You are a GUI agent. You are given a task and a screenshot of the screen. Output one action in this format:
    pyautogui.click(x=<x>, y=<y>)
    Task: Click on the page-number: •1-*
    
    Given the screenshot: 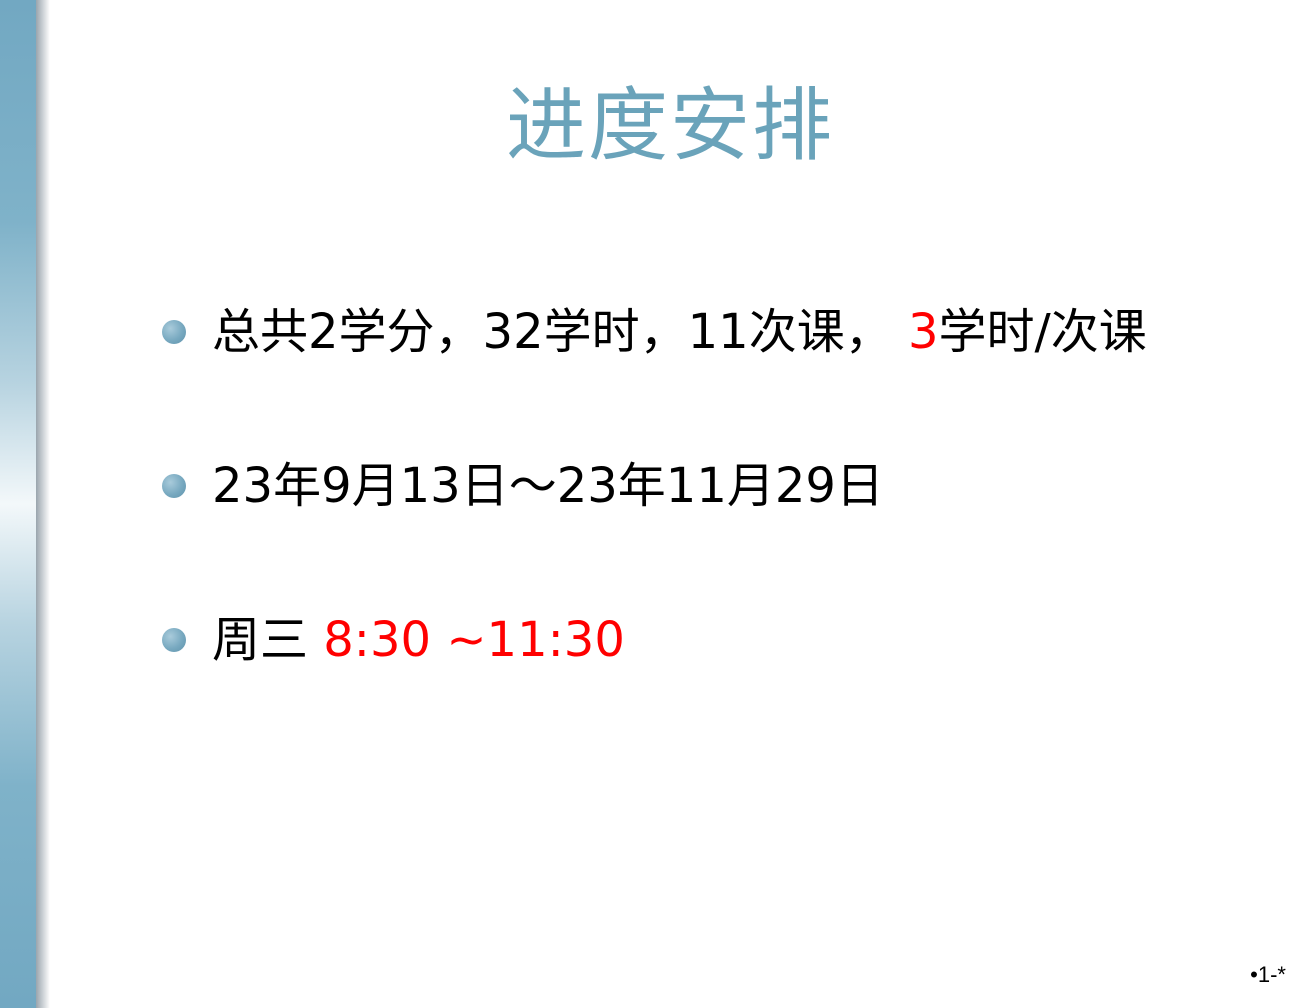 What is the action you would take?
    pyautogui.click(x=1268, y=974)
    